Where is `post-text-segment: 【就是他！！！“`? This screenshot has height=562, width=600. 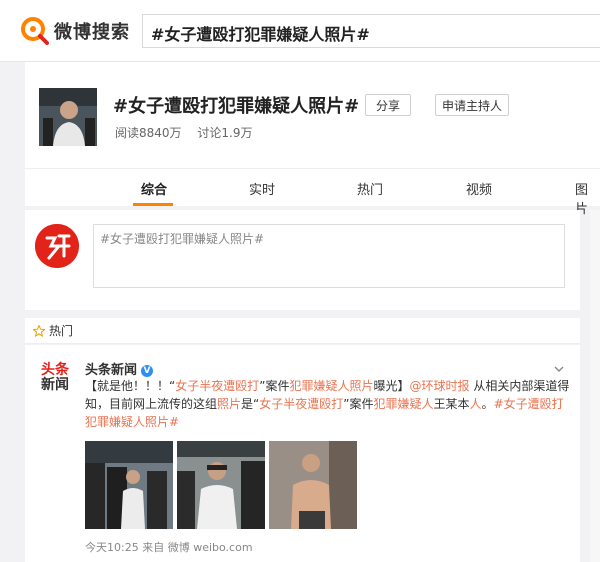
post-text-segment: 【就是他！！！“ is located at coordinates (130, 386).